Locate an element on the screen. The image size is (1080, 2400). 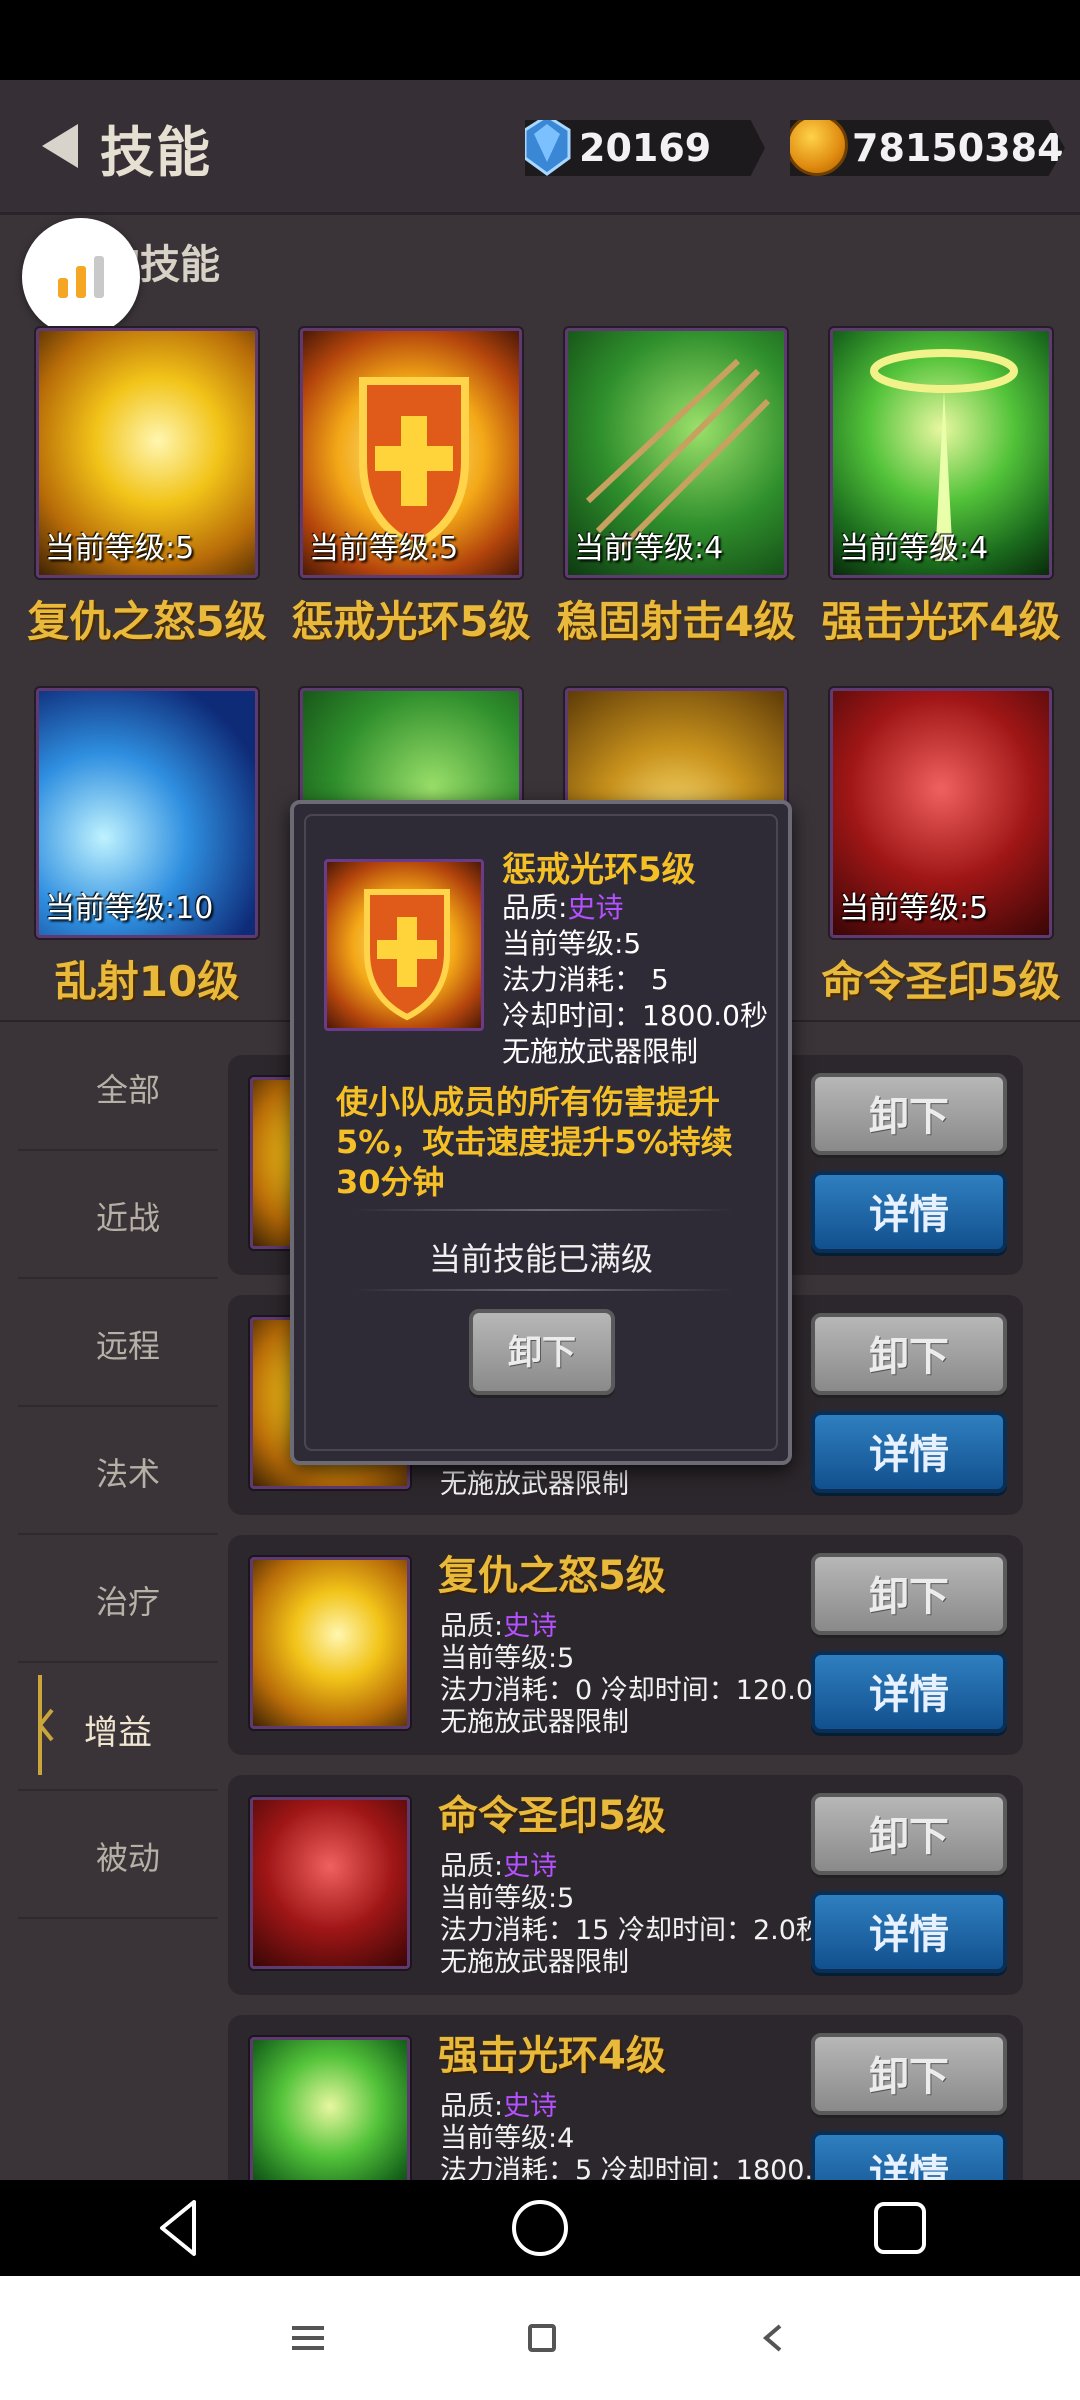
gem-icon is located at coordinates (548, 148).